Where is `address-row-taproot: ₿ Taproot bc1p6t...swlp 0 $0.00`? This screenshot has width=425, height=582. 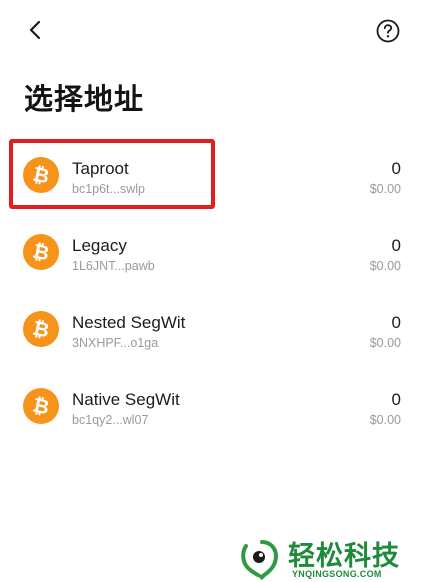 address-row-taproot: ₿ Taproot bc1p6t...swlp 0 $0.00 is located at coordinates (212, 175).